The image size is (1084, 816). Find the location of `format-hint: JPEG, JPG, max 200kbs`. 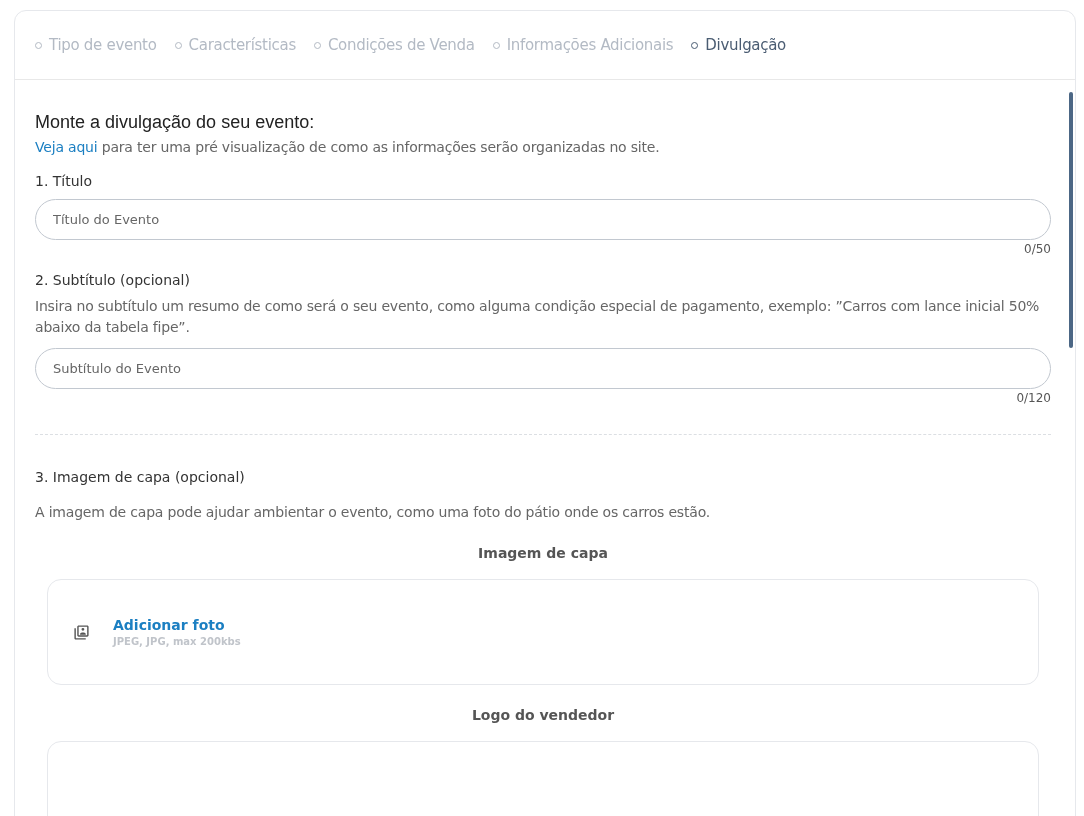

format-hint: JPEG, JPG, max 200kbs is located at coordinates (177, 641).